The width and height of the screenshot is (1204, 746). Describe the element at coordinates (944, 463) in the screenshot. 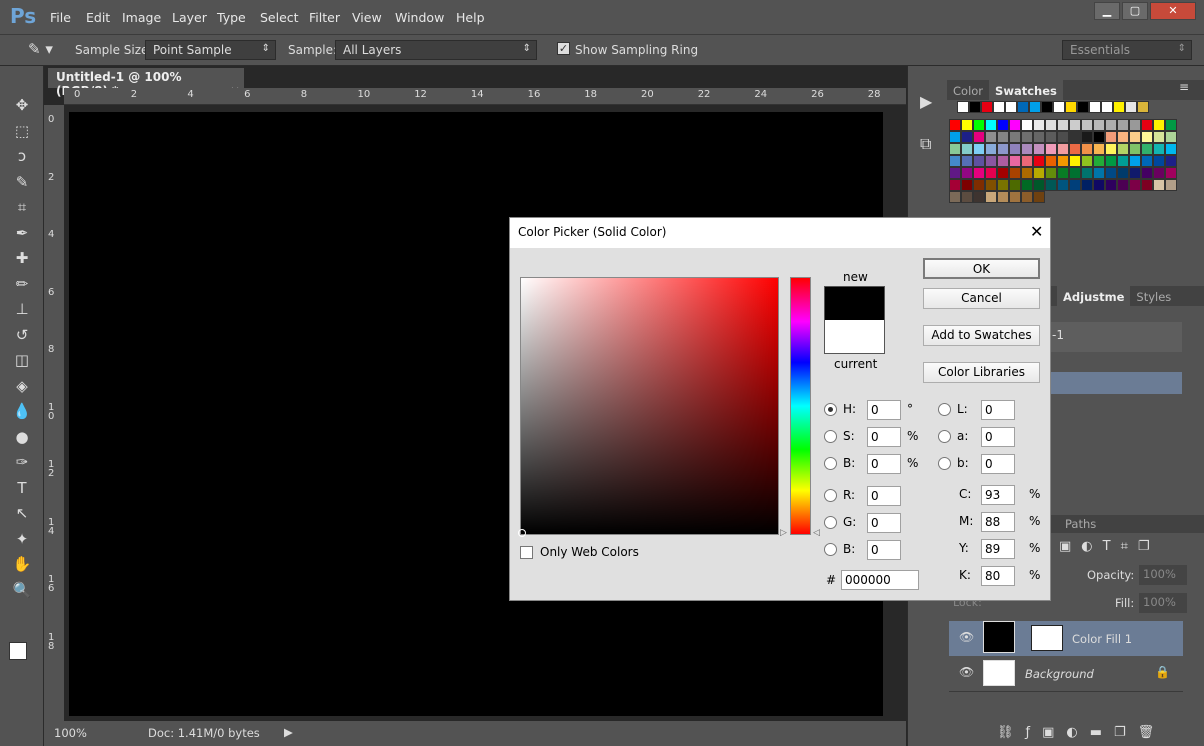

I see `lab-radio` at that location.